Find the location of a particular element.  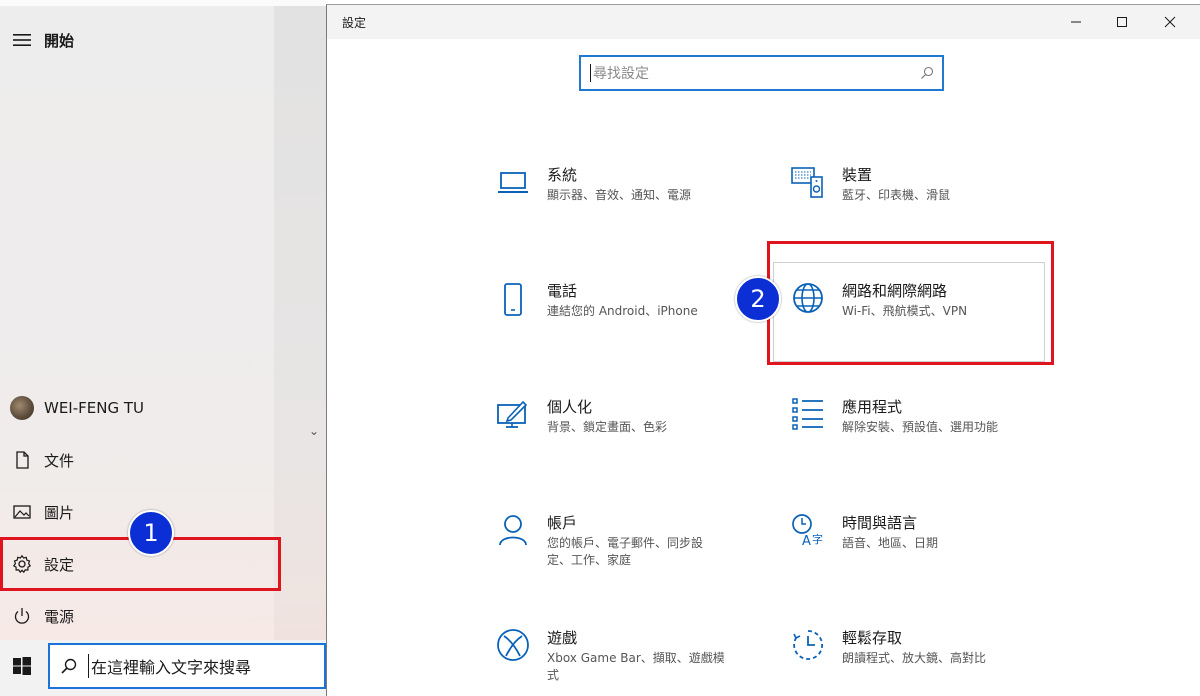

start-item-documents: 文件 is located at coordinates (137, 460).